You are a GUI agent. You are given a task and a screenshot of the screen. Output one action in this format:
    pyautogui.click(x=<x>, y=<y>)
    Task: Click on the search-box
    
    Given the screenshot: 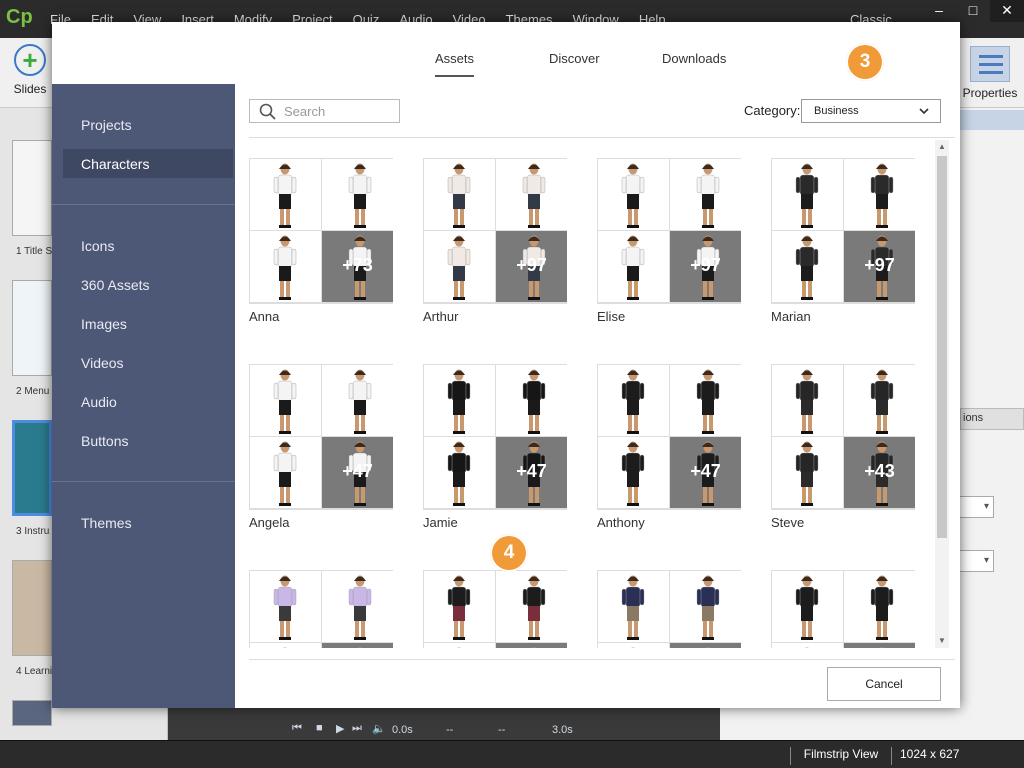 What is the action you would take?
    pyautogui.click(x=324, y=111)
    